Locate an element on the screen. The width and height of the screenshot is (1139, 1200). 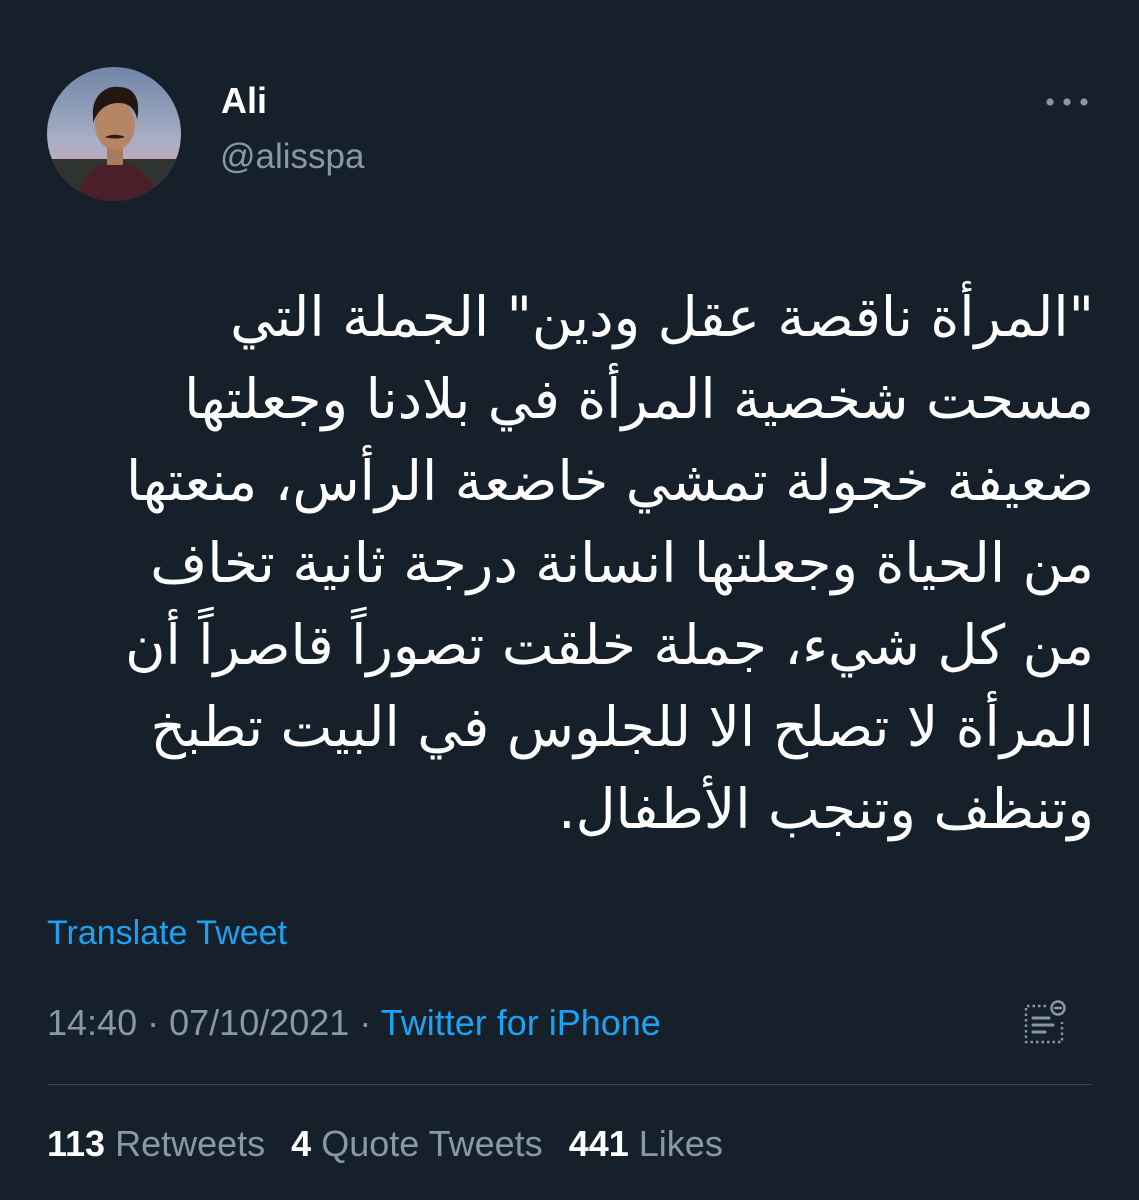
tweet-text-line: ضعيفة خجولة تمشي خاضعة الرأس، منعتها is located at coordinates (609, 481).